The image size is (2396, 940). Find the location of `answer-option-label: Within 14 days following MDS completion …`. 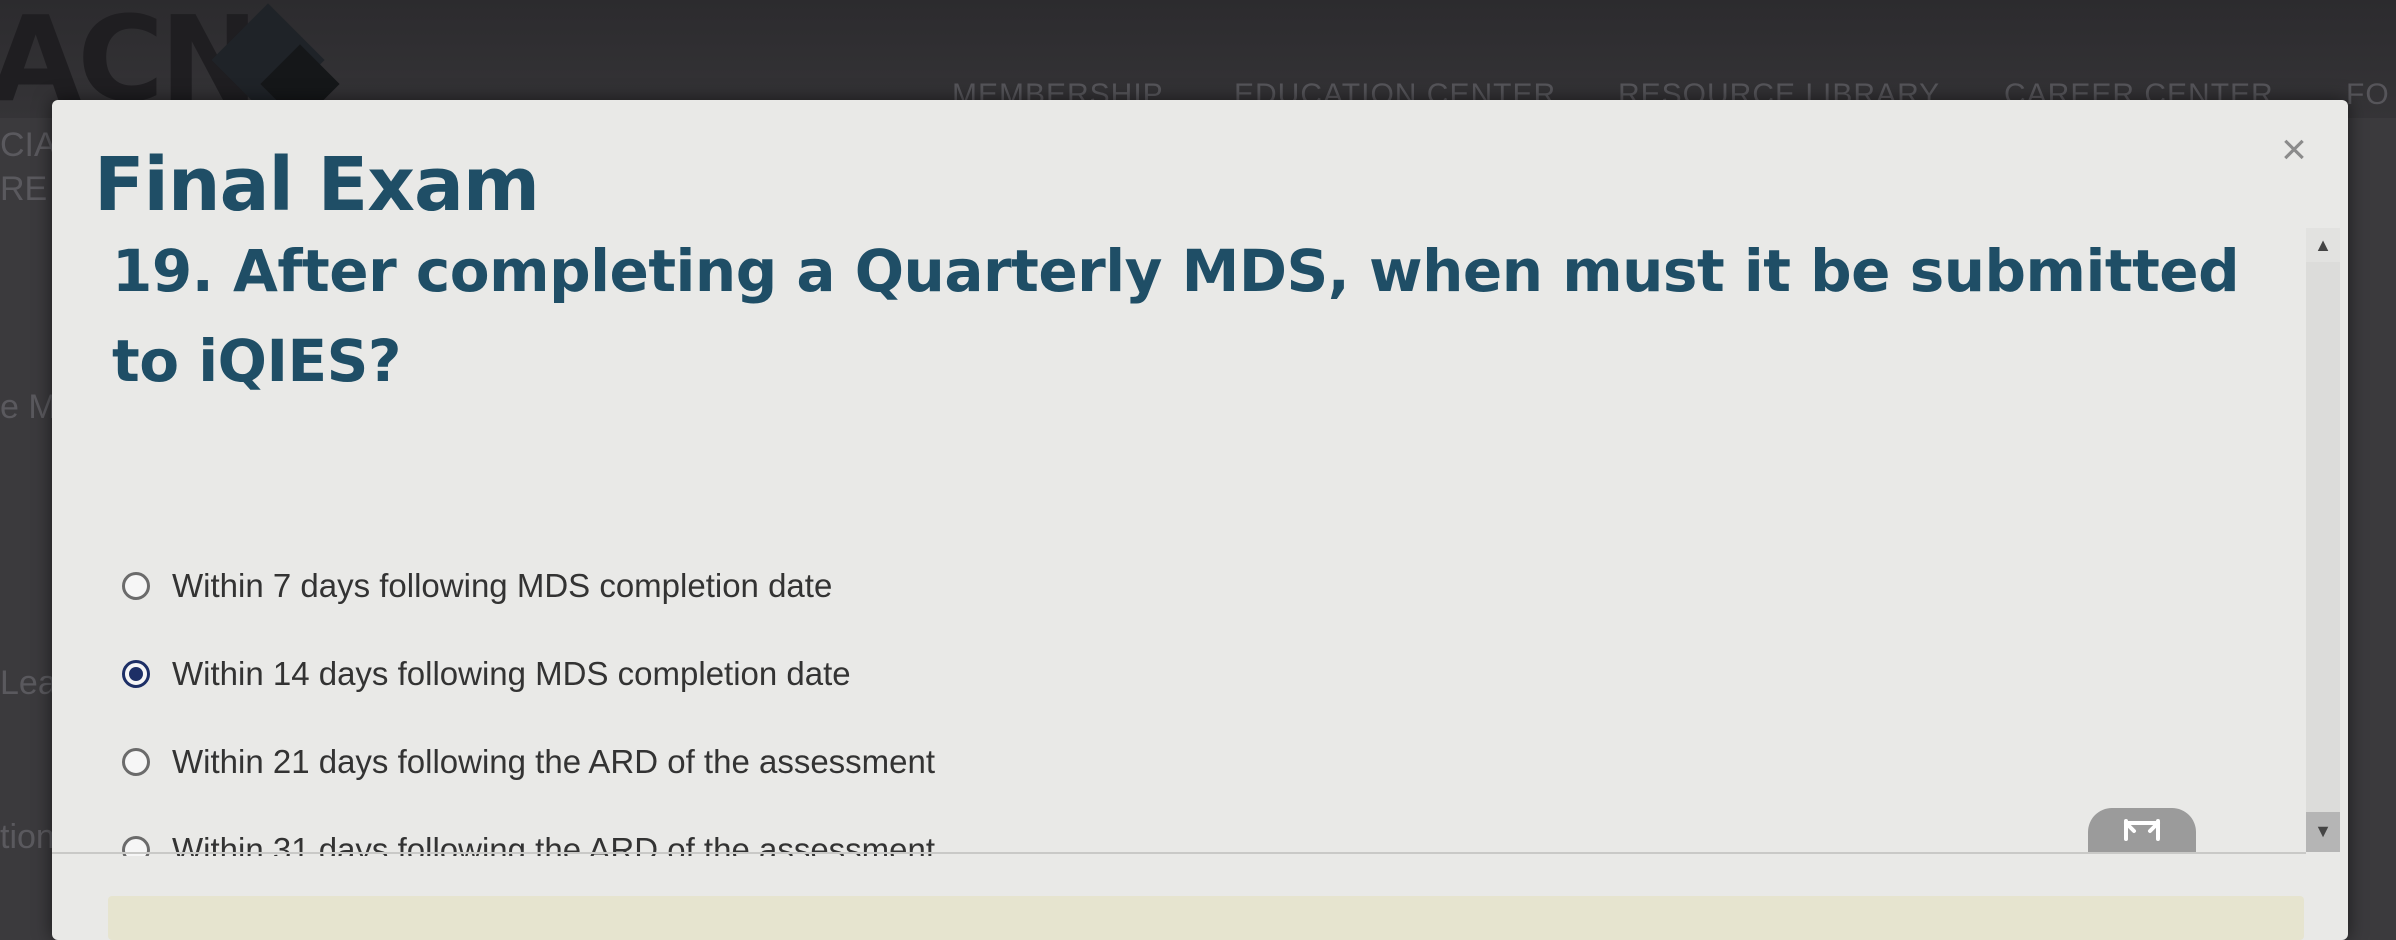

answer-option-label: Within 14 days following MDS completion … is located at coordinates (511, 673).